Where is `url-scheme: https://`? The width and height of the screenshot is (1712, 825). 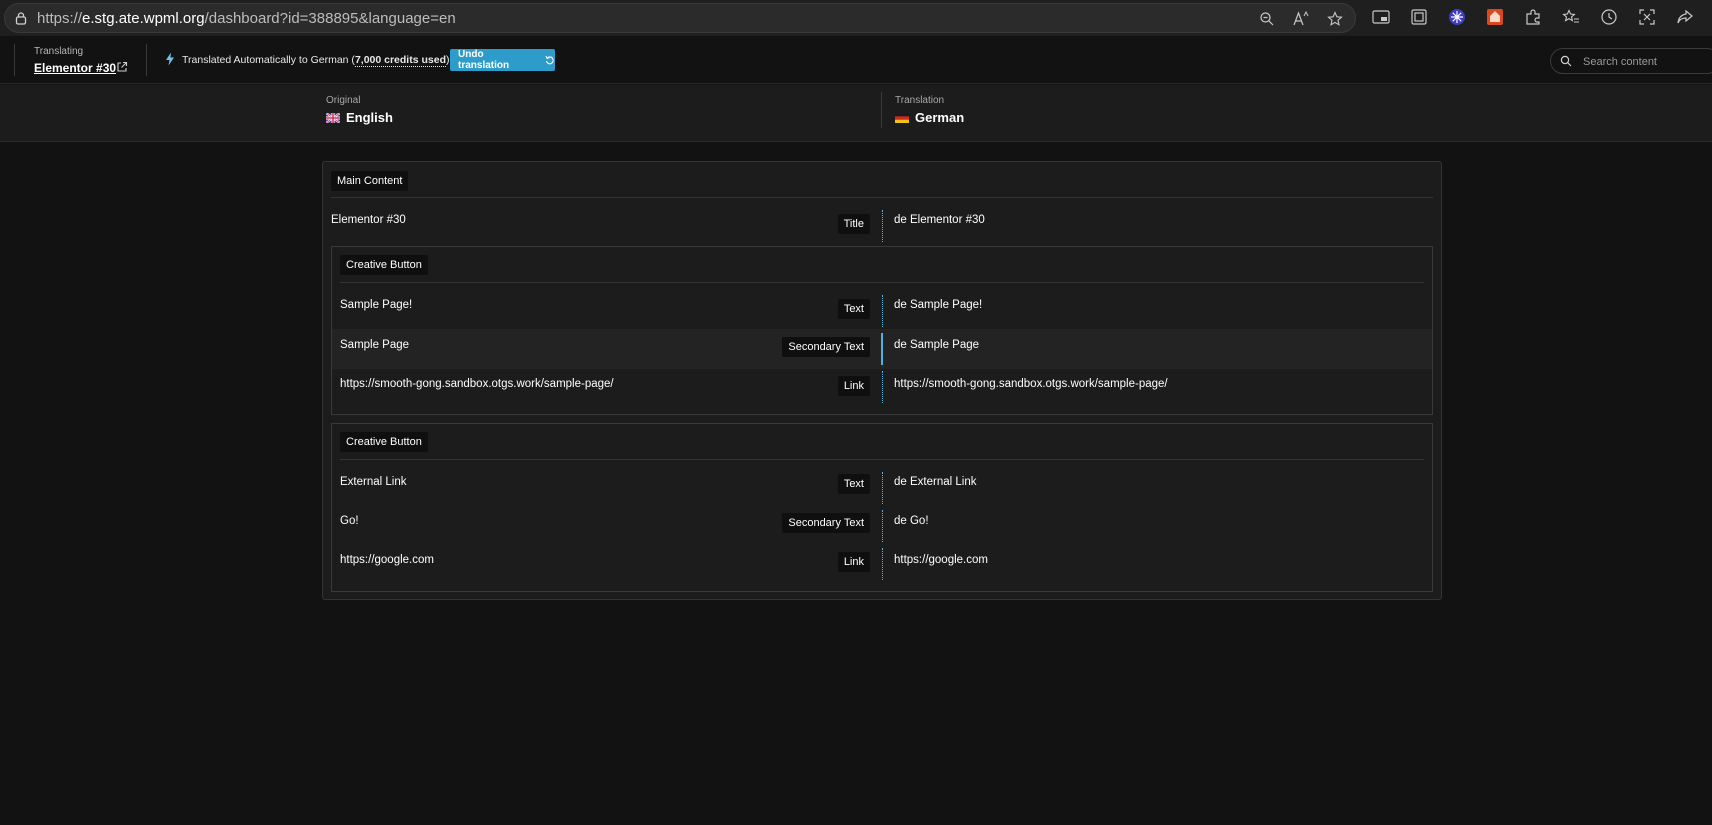 url-scheme: https:// is located at coordinates (60, 18).